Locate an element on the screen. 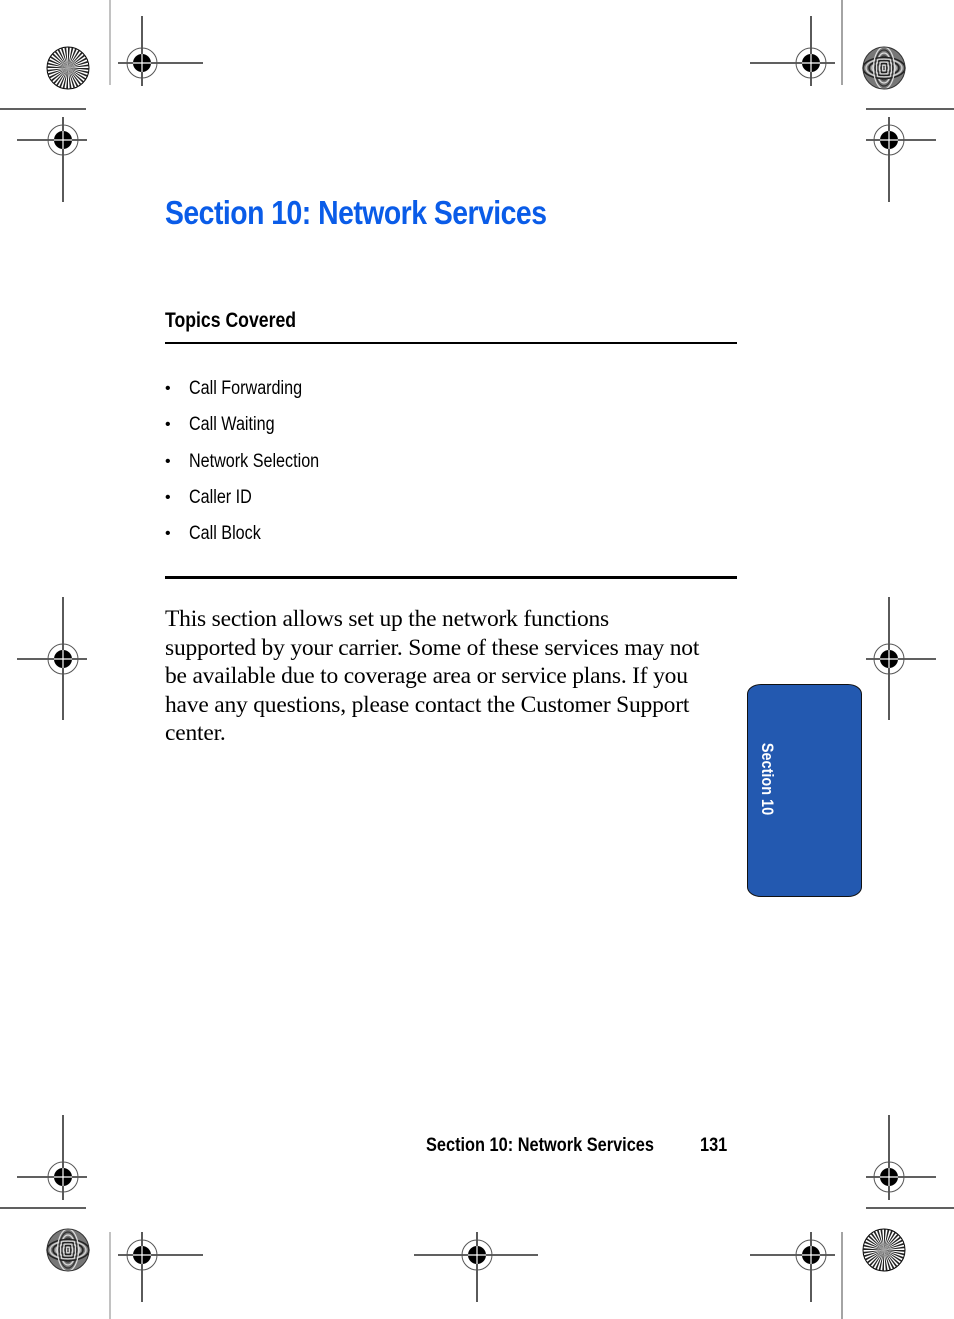 The image size is (954, 1319). list-item: • Caller ID is located at coordinates (253, 498).